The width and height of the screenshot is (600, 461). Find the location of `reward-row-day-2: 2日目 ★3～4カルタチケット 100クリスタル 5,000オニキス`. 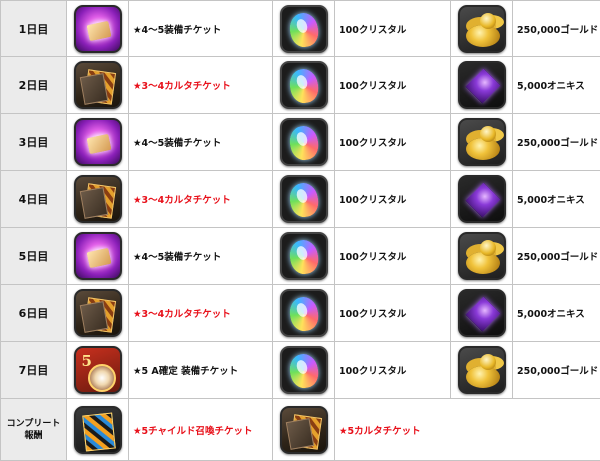

reward-row-day-2: 2日目 ★3～4カルタチケット 100クリスタル 5,000オニキス is located at coordinates (300, 85).